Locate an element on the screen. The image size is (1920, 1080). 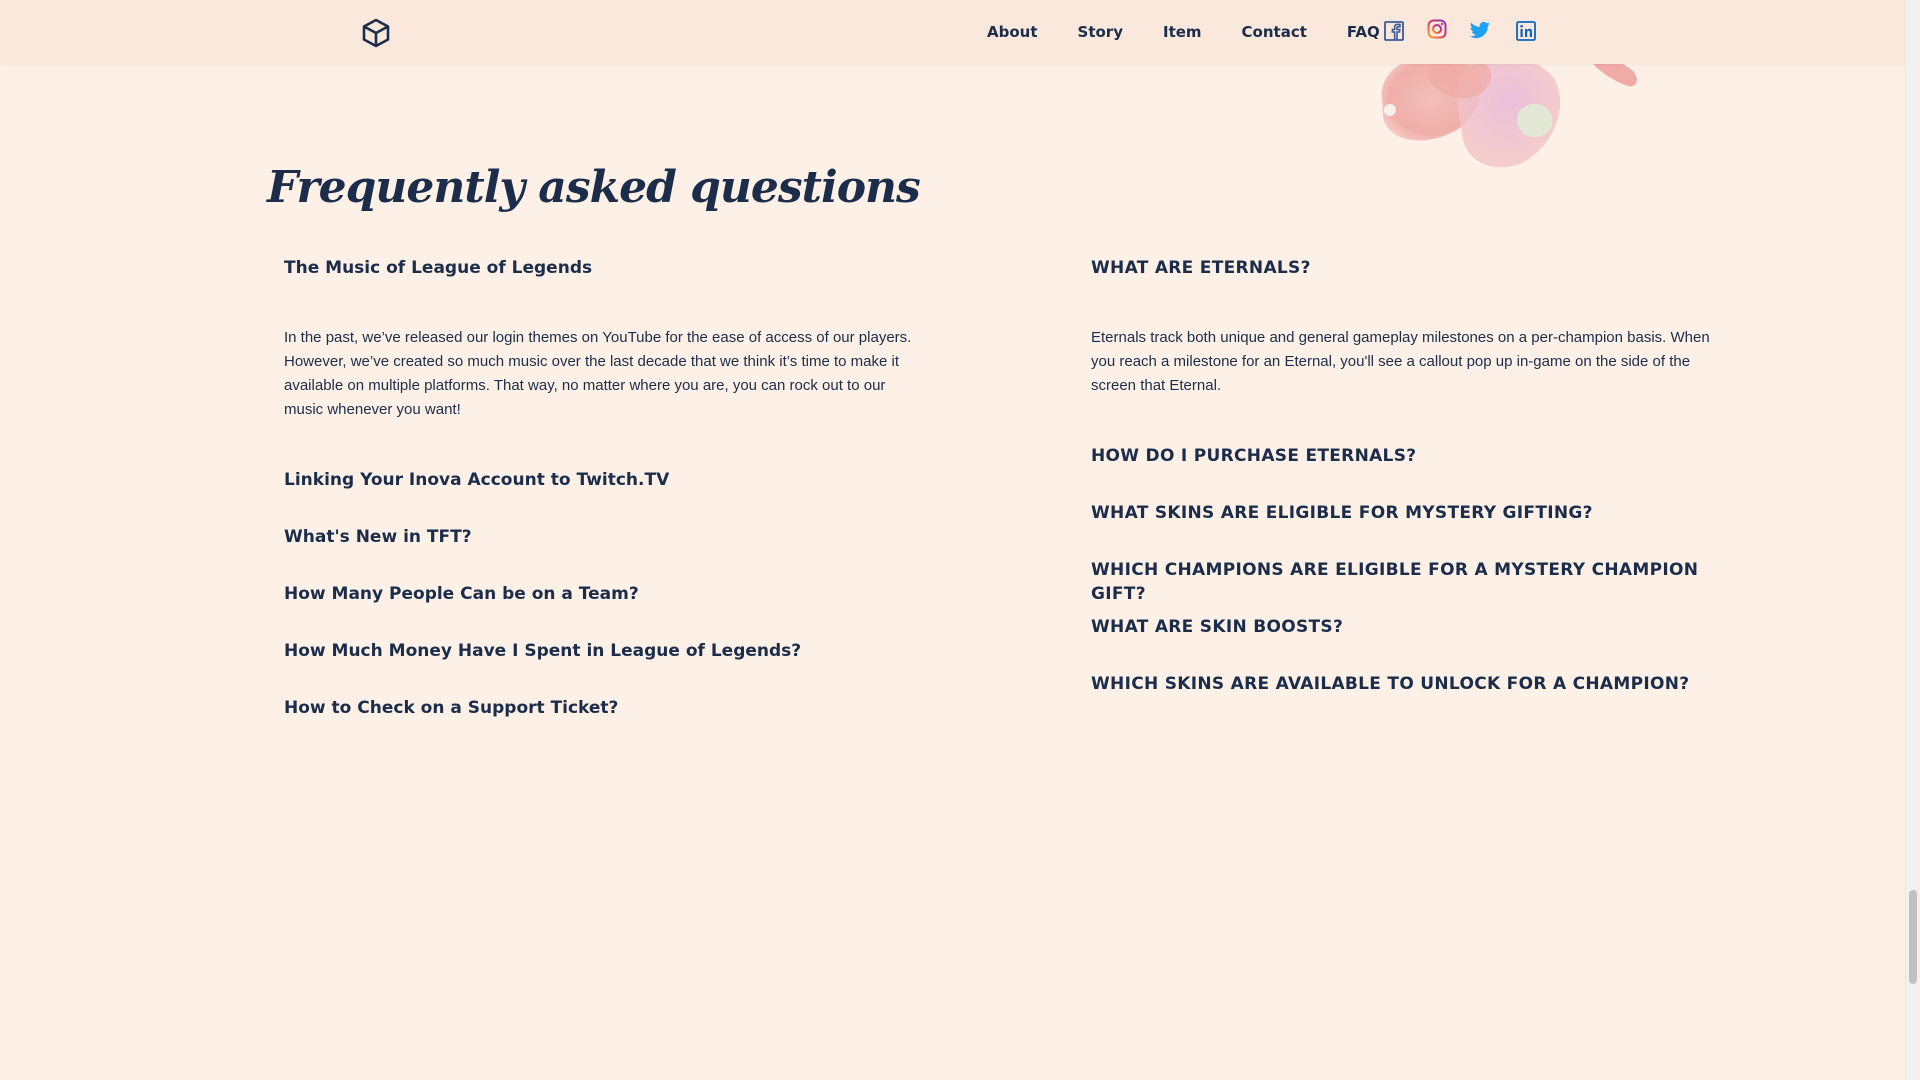
facebook-link is located at coordinates (1394, 31).